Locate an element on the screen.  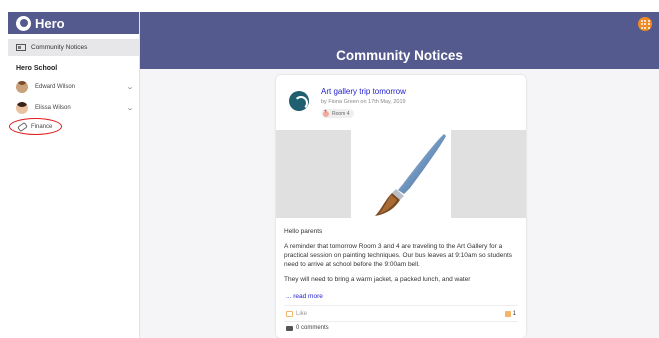
image-placeholder-left is located at coordinates (313, 174).